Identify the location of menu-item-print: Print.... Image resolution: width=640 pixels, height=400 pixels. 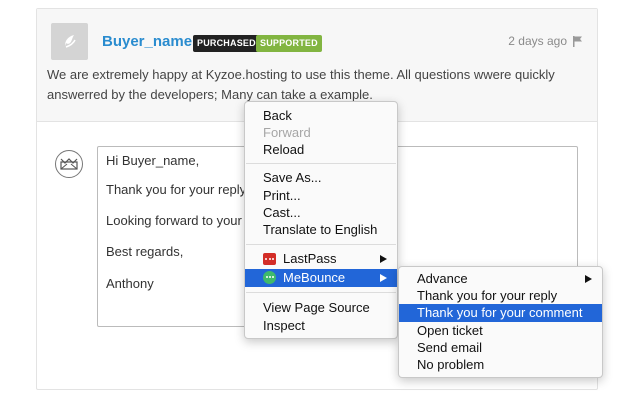
(321, 196).